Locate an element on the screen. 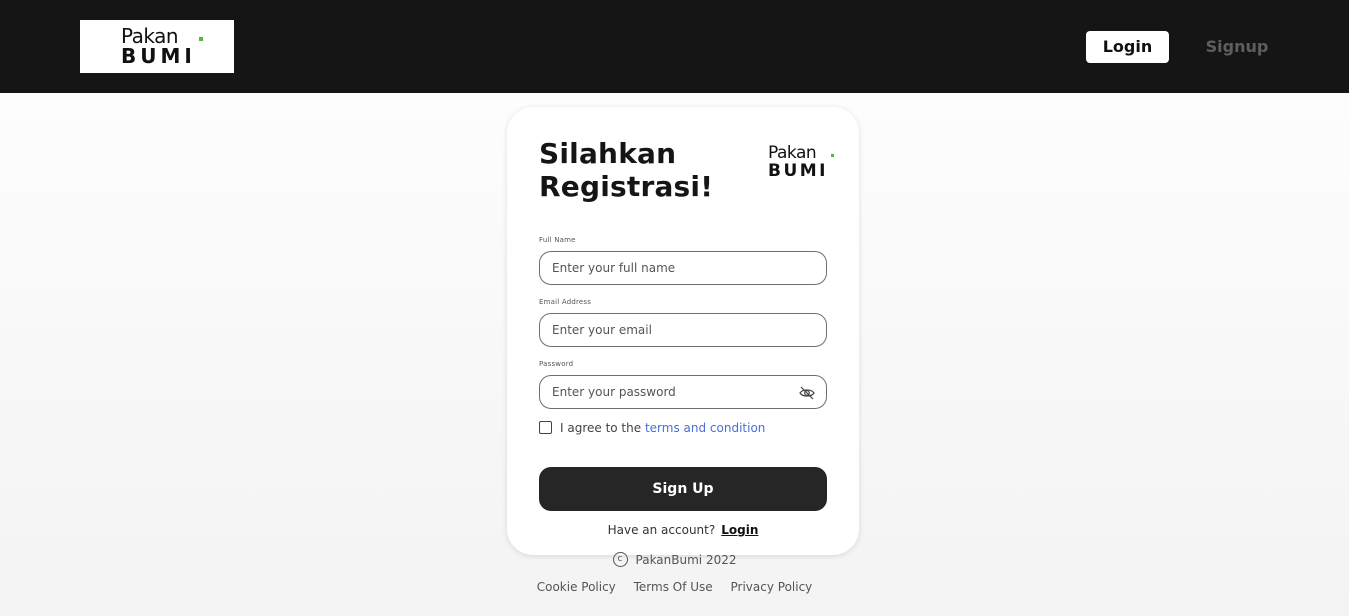  terms-prefix: I agree to the is located at coordinates (602, 428).